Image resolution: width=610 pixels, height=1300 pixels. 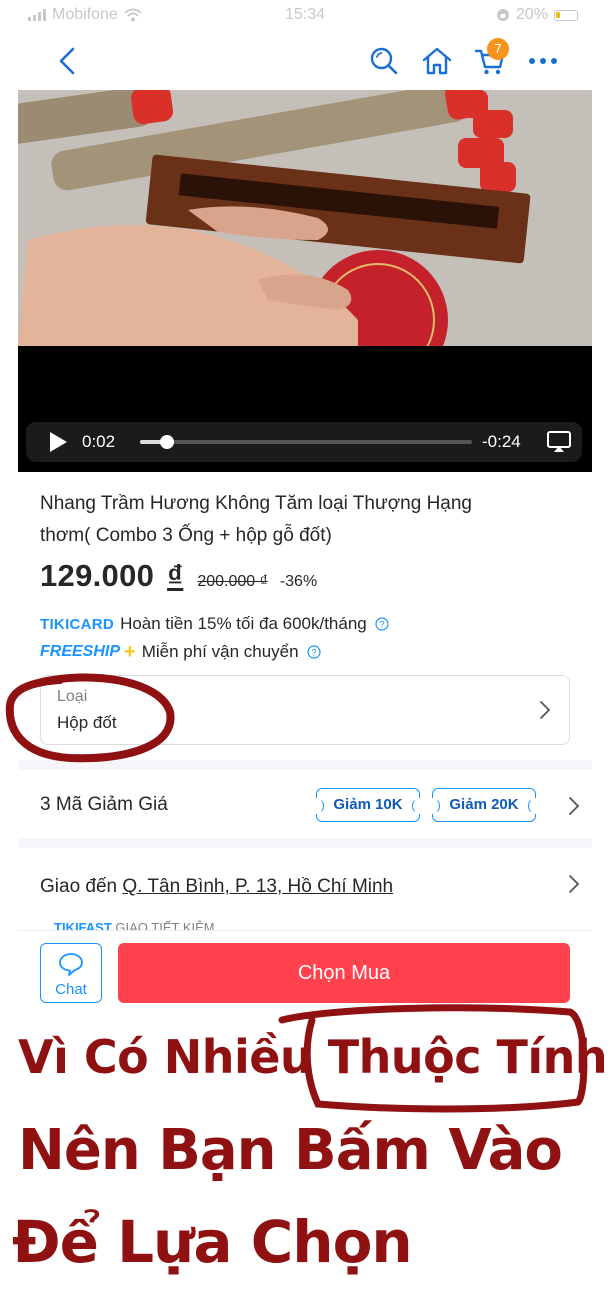 I want to click on home-button, so click(x=437, y=61).